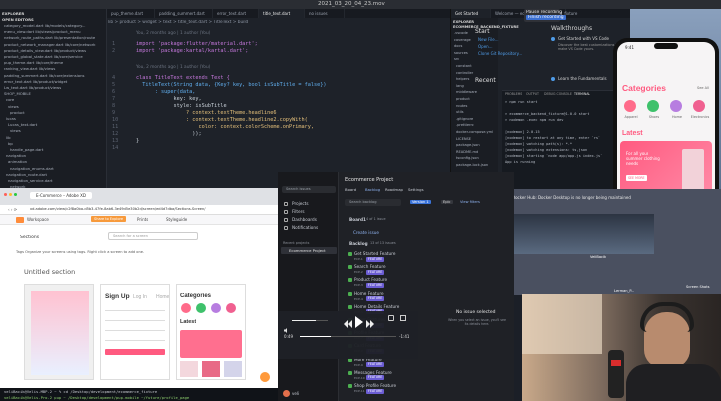 The width and height of the screenshot is (721, 401). I want to click on explorer-item: SHOP_MOBILE, so click(17, 93).